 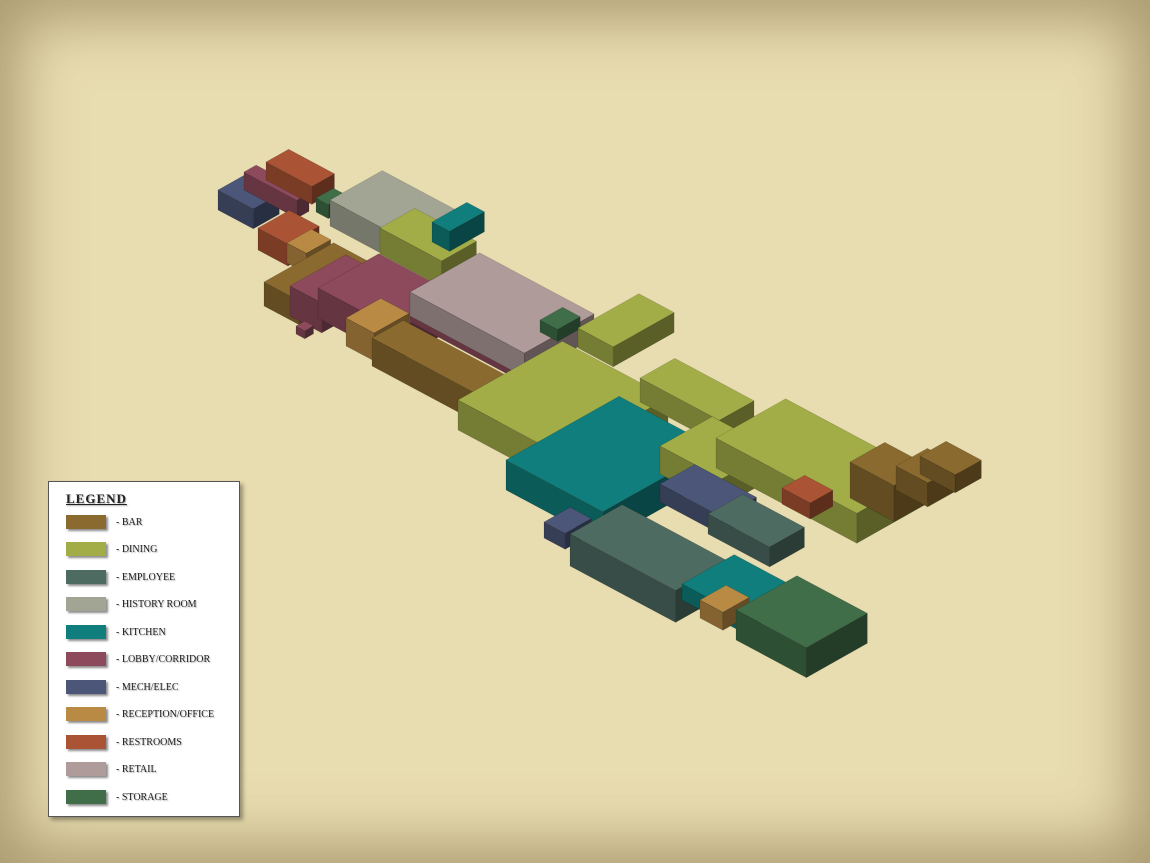 What do you see at coordinates (86, 522) in the screenshot?
I see `swatch-bar` at bounding box center [86, 522].